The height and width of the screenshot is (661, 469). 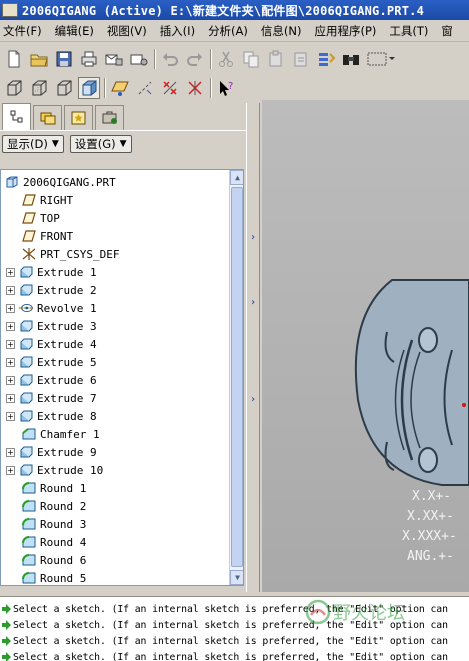 I want to click on menu-applications: 应用程序(P), so click(x=345, y=31).